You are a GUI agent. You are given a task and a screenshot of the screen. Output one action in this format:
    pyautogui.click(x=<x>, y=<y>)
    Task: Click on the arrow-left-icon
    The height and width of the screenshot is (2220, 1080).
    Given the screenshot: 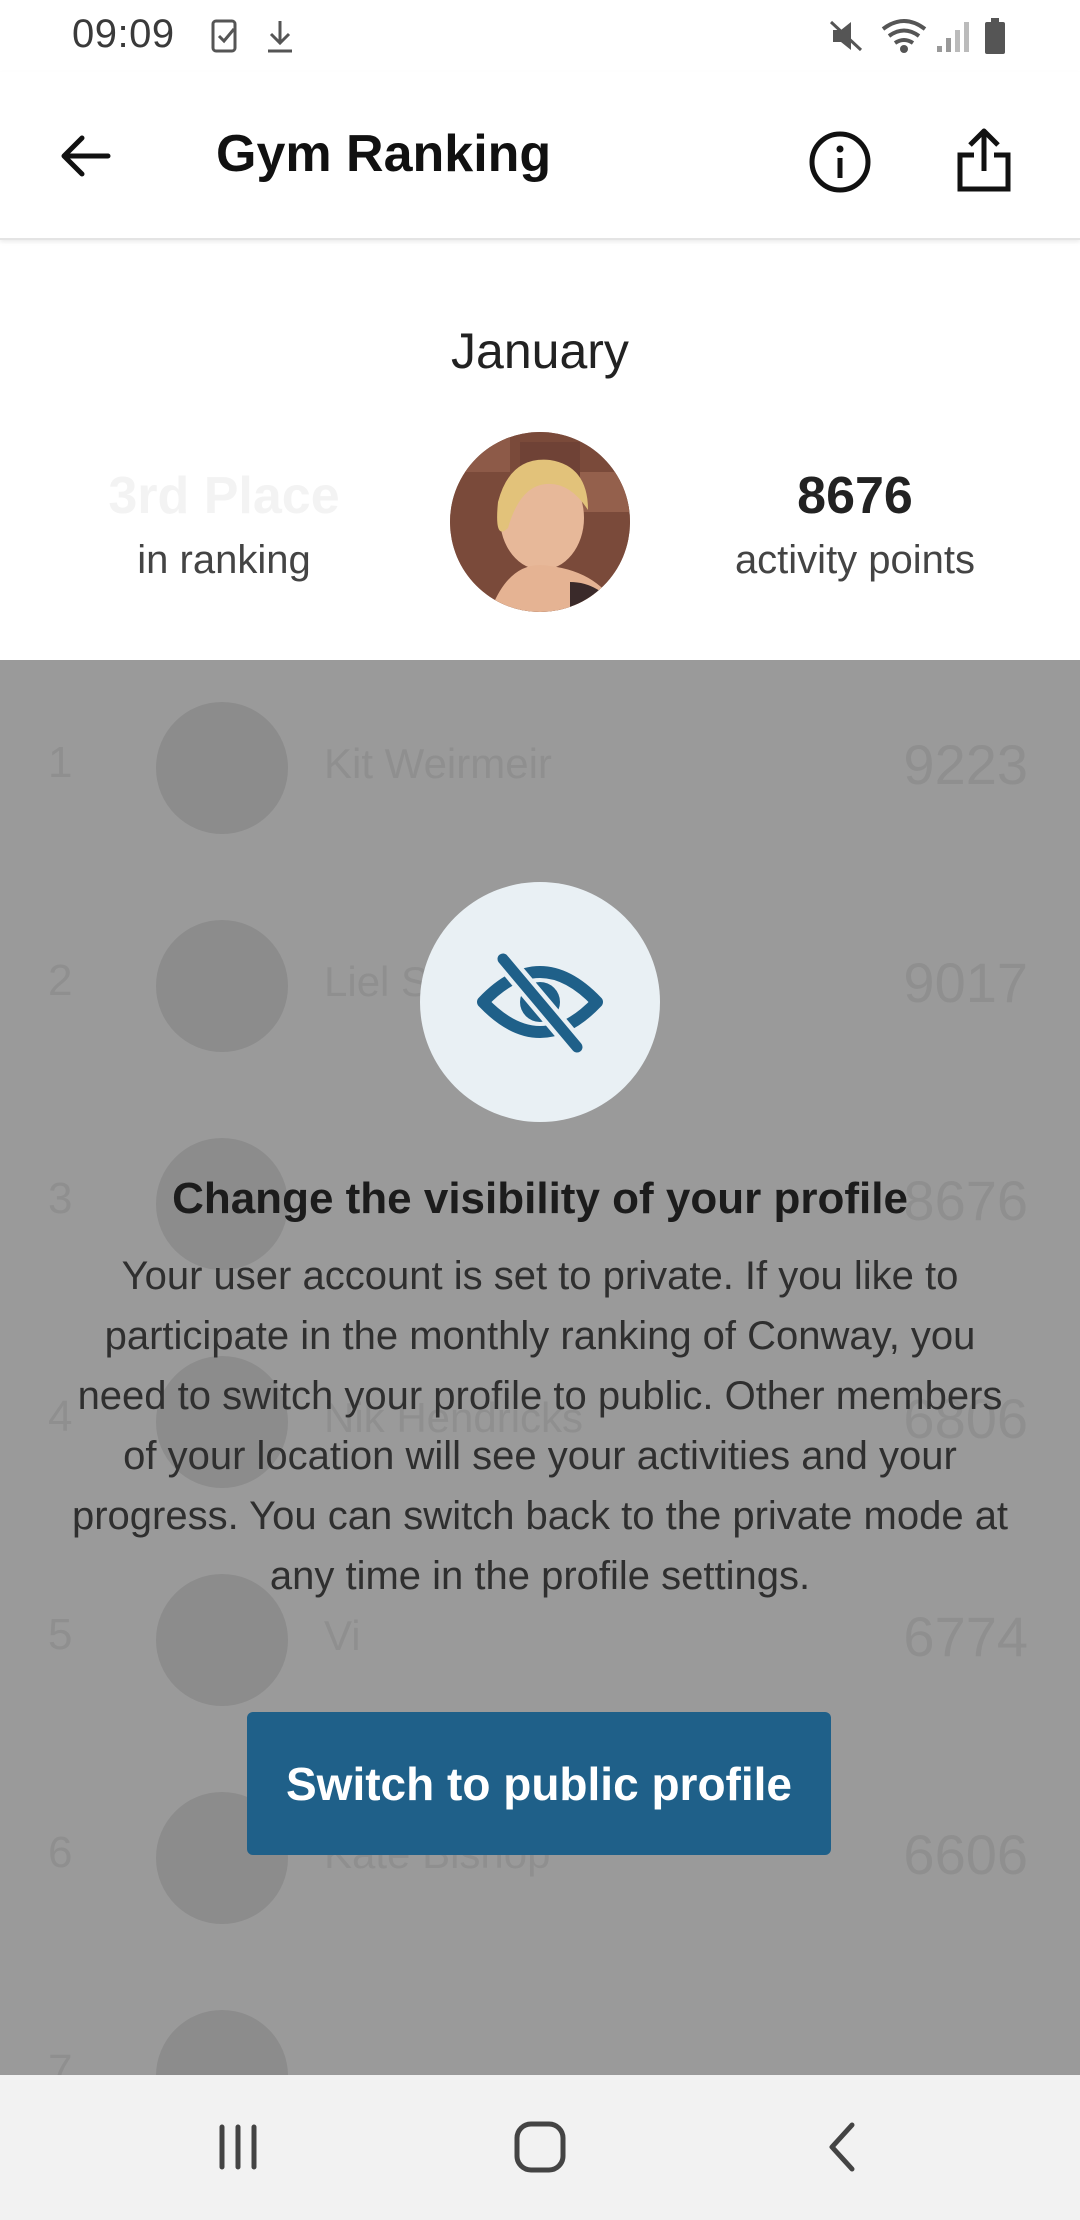 What is the action you would take?
    pyautogui.click(x=86, y=156)
    